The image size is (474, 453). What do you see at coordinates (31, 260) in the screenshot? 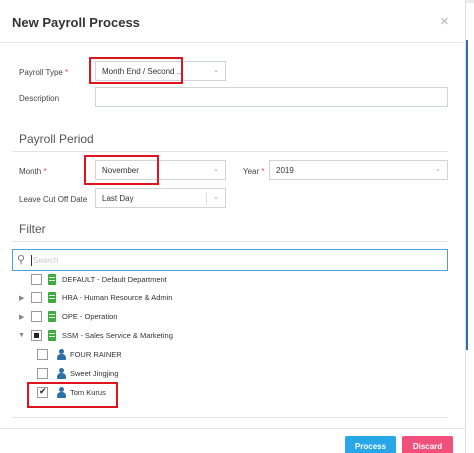
I see `text-cursor` at bounding box center [31, 260].